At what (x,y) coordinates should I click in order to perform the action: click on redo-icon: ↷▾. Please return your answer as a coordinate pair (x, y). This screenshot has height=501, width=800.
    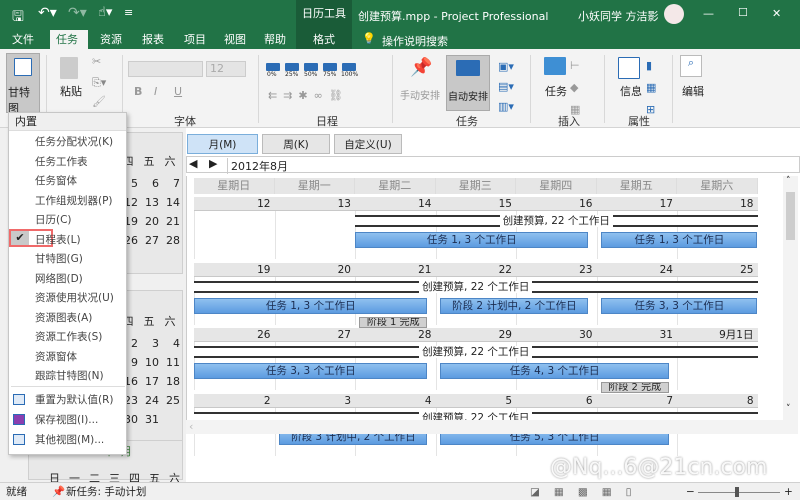
    Looking at the image, I should click on (77, 13).